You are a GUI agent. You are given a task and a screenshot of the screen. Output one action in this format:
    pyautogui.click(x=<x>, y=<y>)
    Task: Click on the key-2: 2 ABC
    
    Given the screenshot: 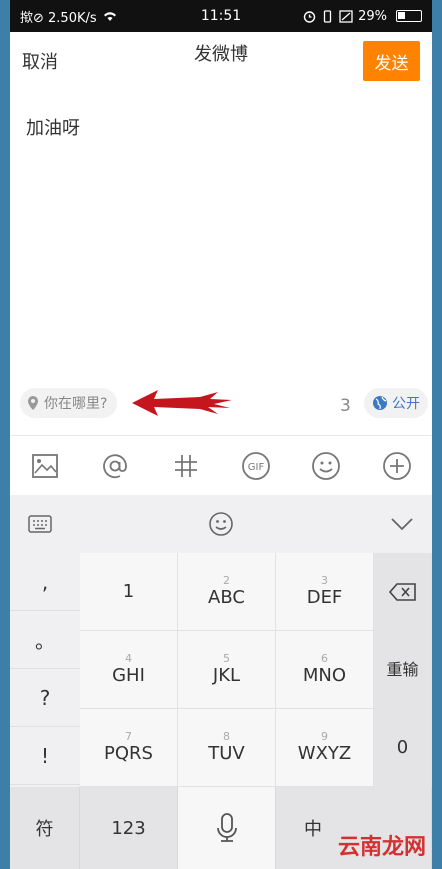 What is the action you would take?
    pyautogui.click(x=227, y=592)
    